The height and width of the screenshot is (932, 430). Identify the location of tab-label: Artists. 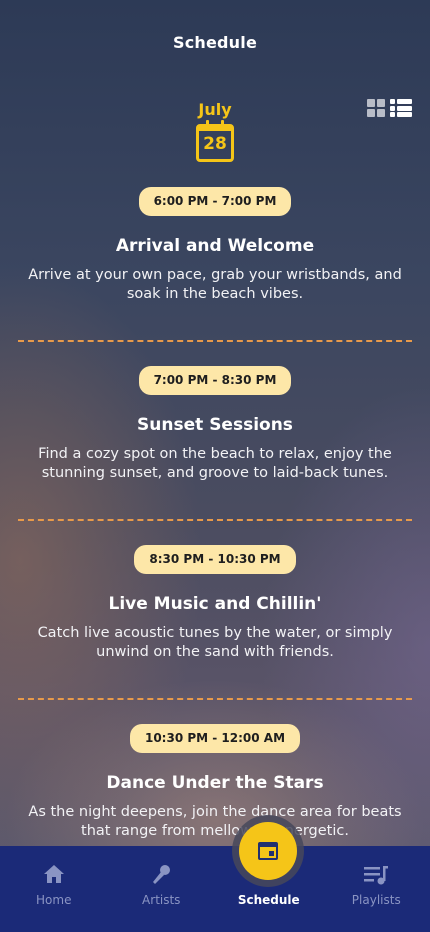
(161, 900).